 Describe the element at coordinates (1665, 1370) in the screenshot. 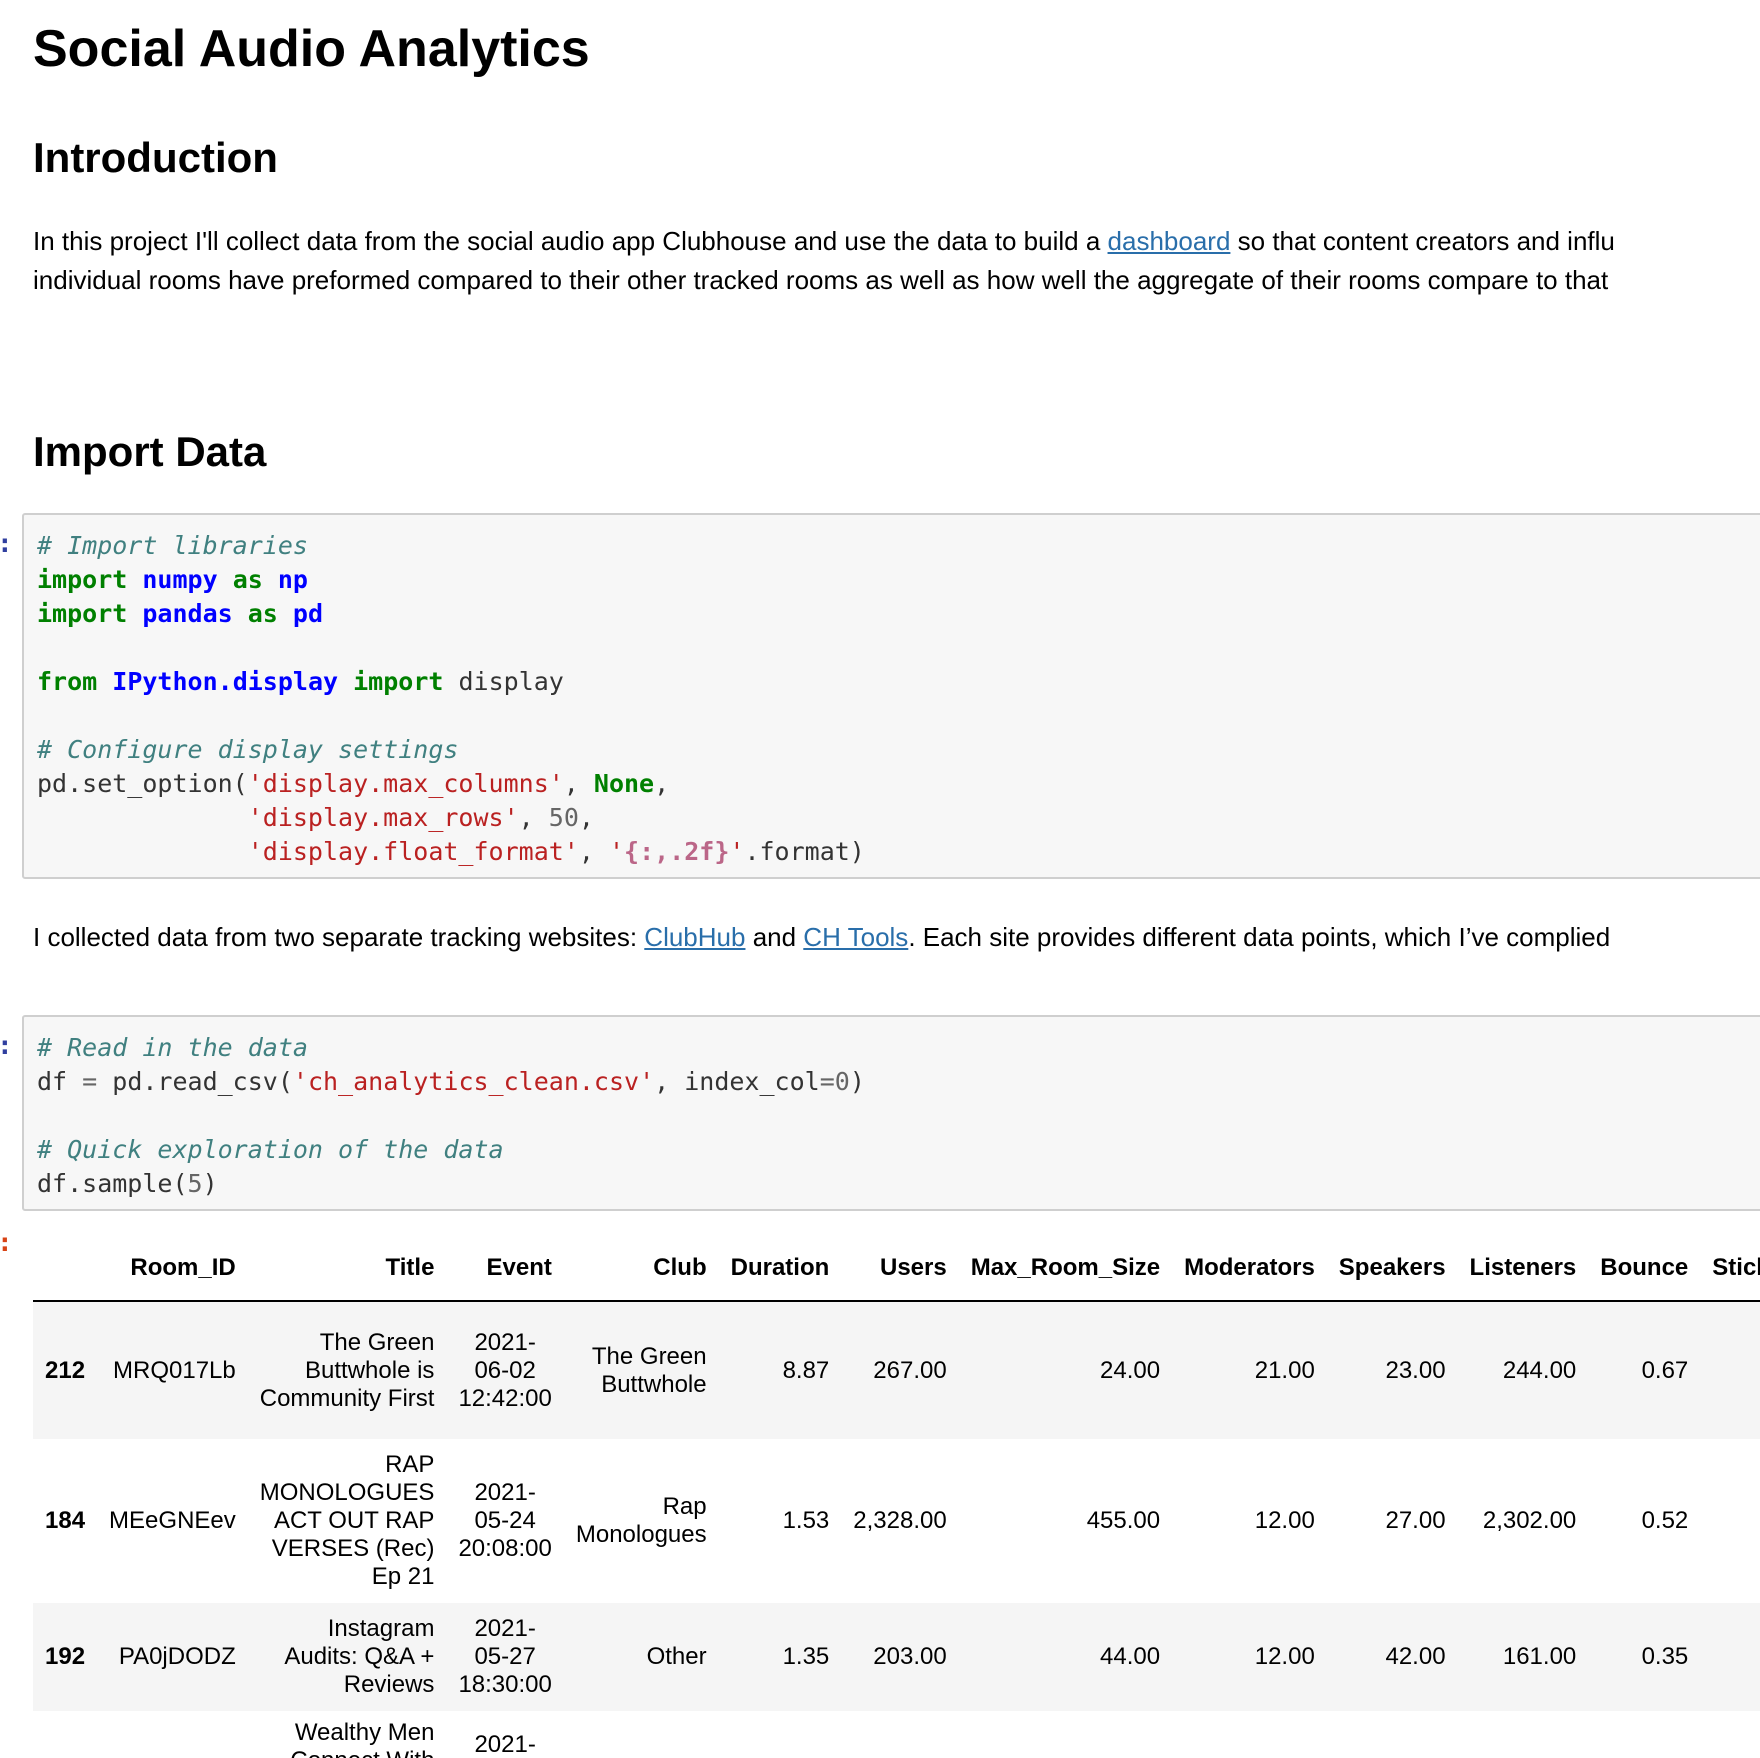

I see `cell-bounce: 0.67` at that location.